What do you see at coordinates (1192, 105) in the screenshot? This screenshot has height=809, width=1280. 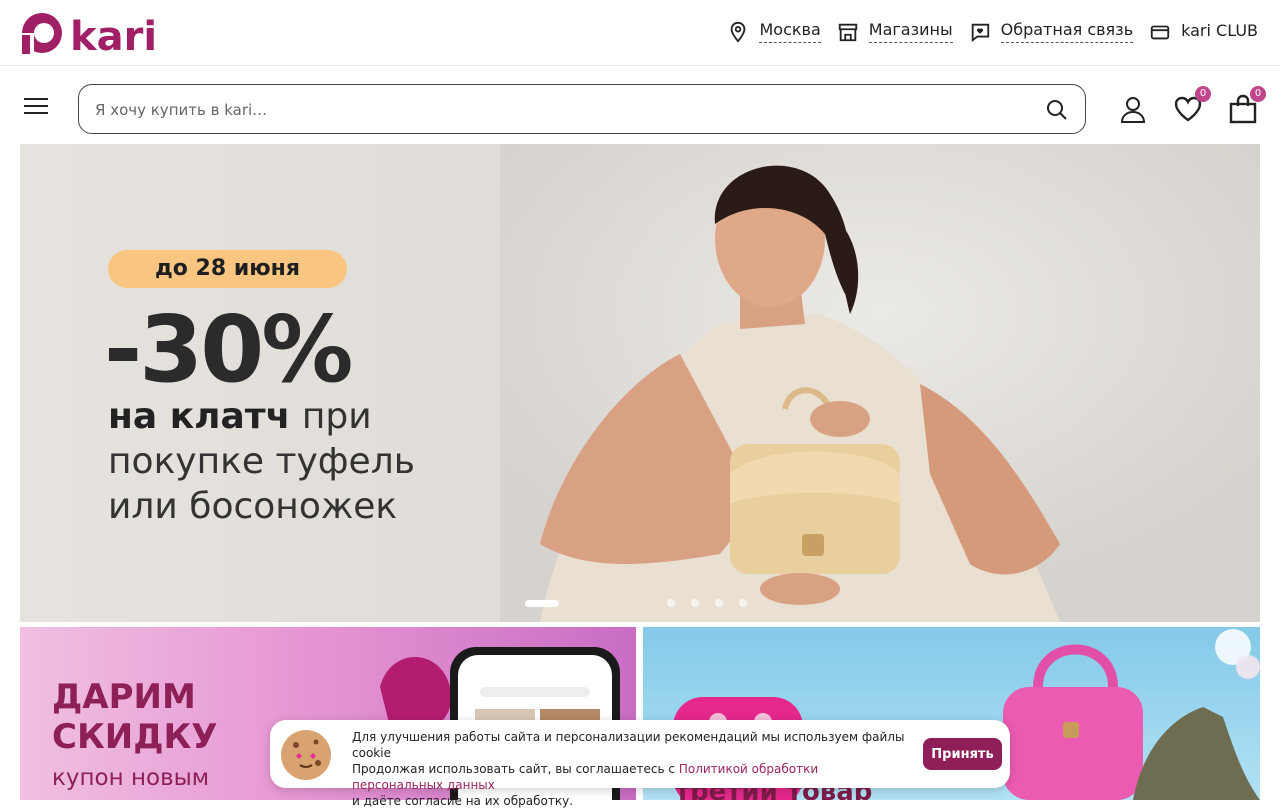 I see `favorites-button: 0` at bounding box center [1192, 105].